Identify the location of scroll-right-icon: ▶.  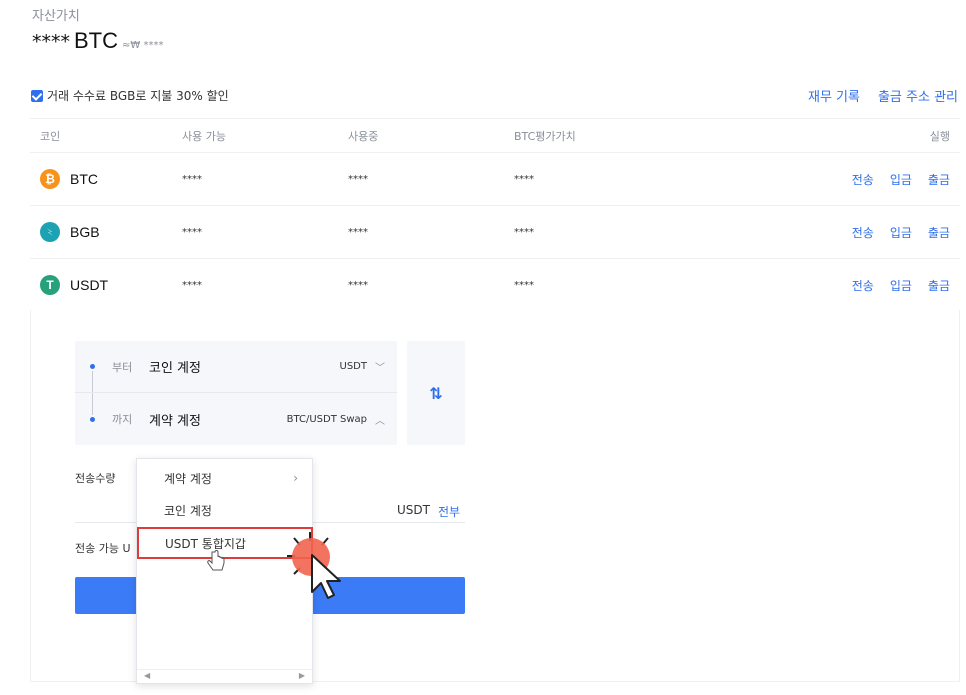
(302, 675).